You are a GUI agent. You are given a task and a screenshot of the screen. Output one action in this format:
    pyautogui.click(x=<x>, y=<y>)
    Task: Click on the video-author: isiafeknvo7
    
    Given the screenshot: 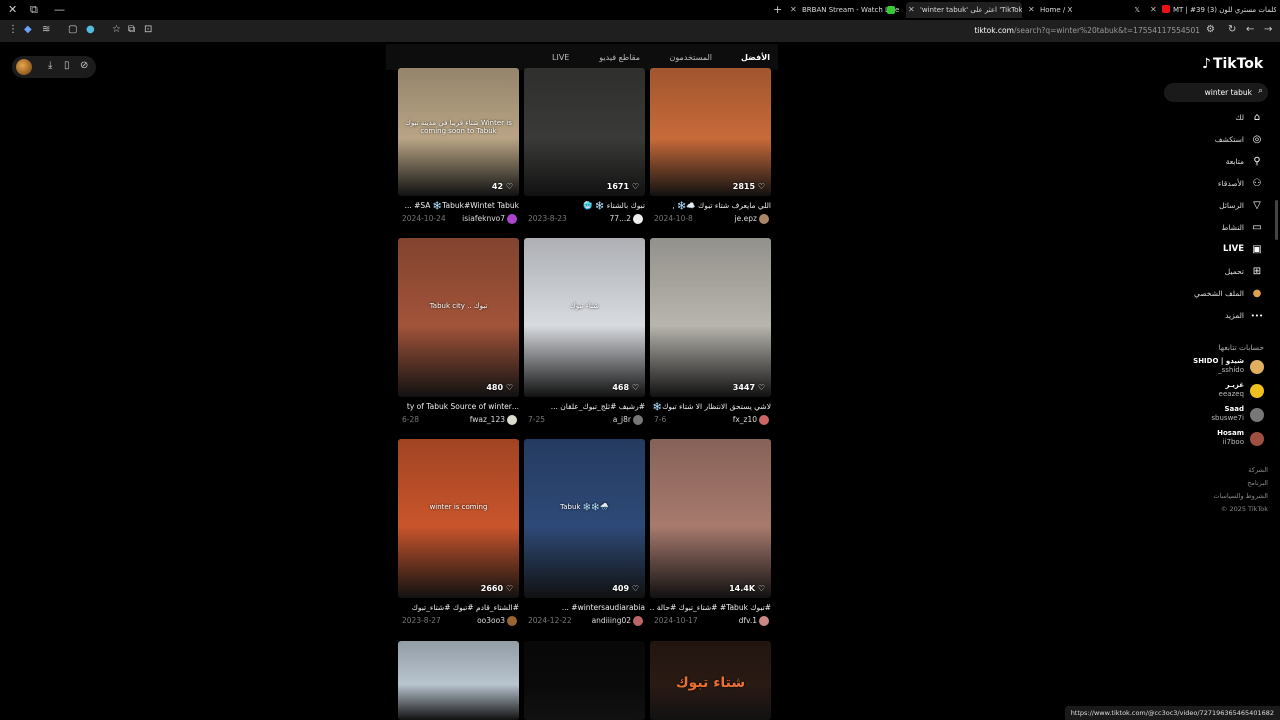 What is the action you would take?
    pyautogui.click(x=483, y=218)
    